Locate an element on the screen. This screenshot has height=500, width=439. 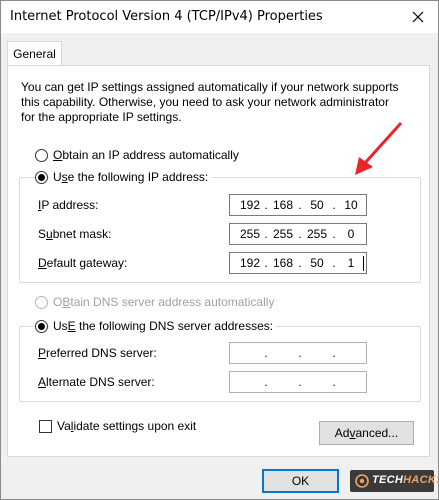
use-following-dns-label: UsE the following DNS server addresses: is located at coordinates (163, 326).